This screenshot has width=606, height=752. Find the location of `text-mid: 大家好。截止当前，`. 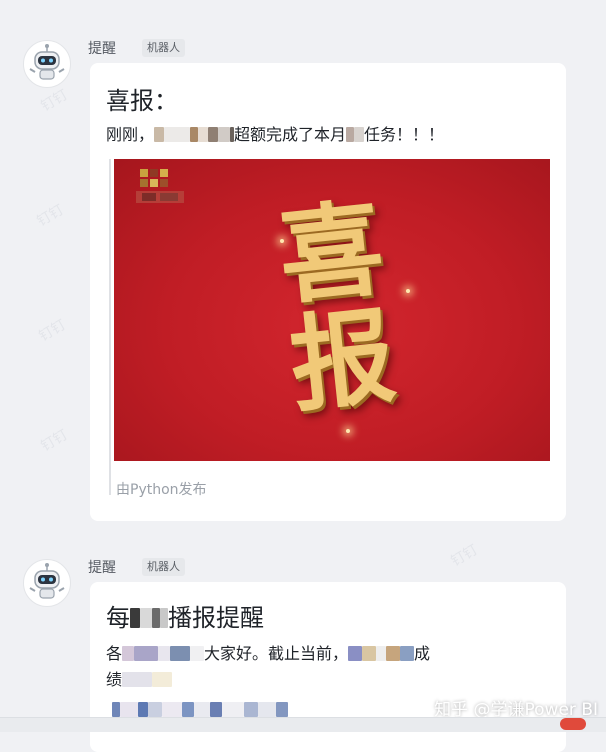

text-mid: 大家好。截止当前， is located at coordinates (276, 653).